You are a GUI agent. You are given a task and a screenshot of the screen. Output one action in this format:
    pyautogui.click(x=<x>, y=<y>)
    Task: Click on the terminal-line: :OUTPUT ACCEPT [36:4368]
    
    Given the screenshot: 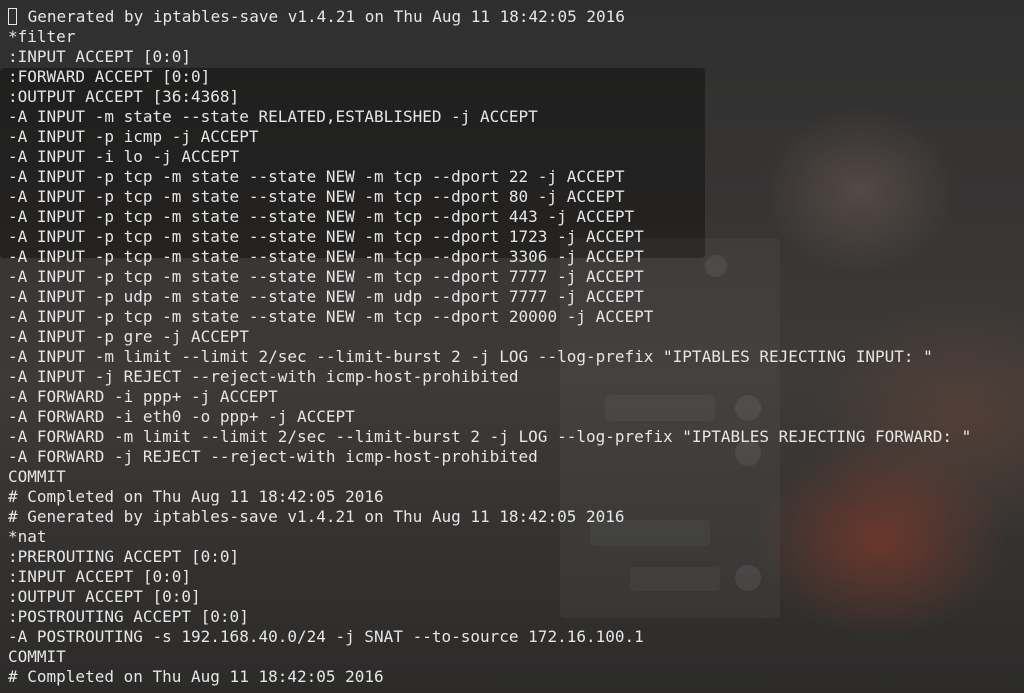 What is the action you would take?
    pyautogui.click(x=124, y=96)
    